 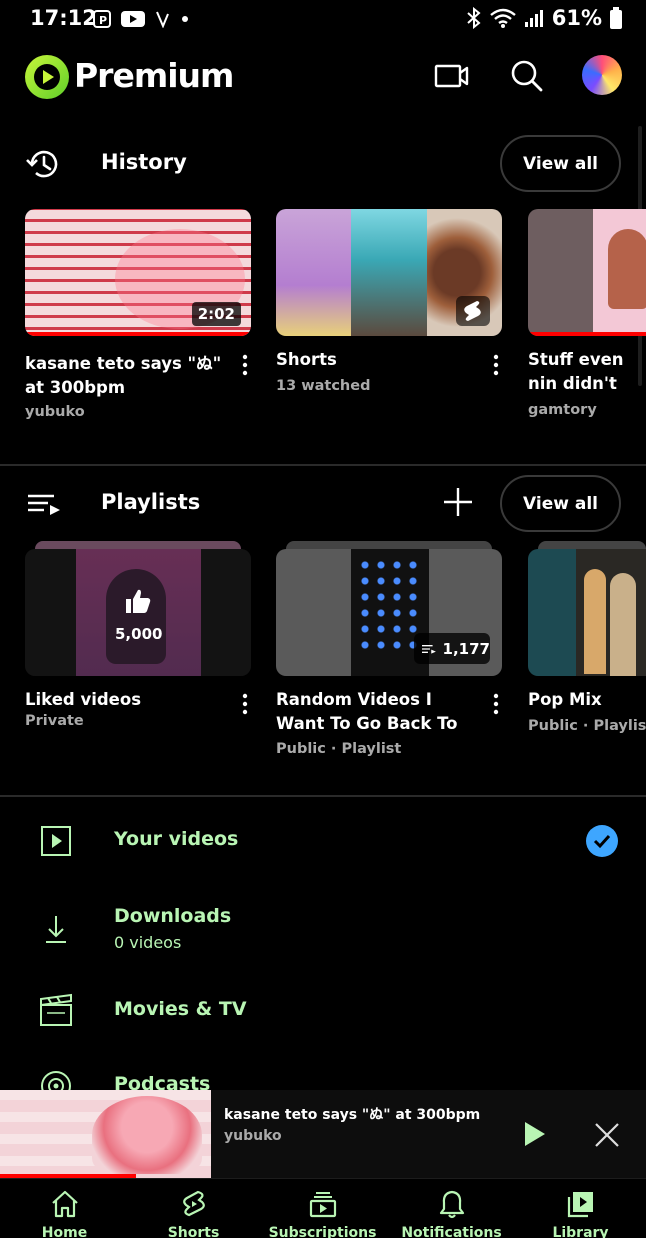 I want to click on battery-percent: 61%, so click(x=576, y=18).